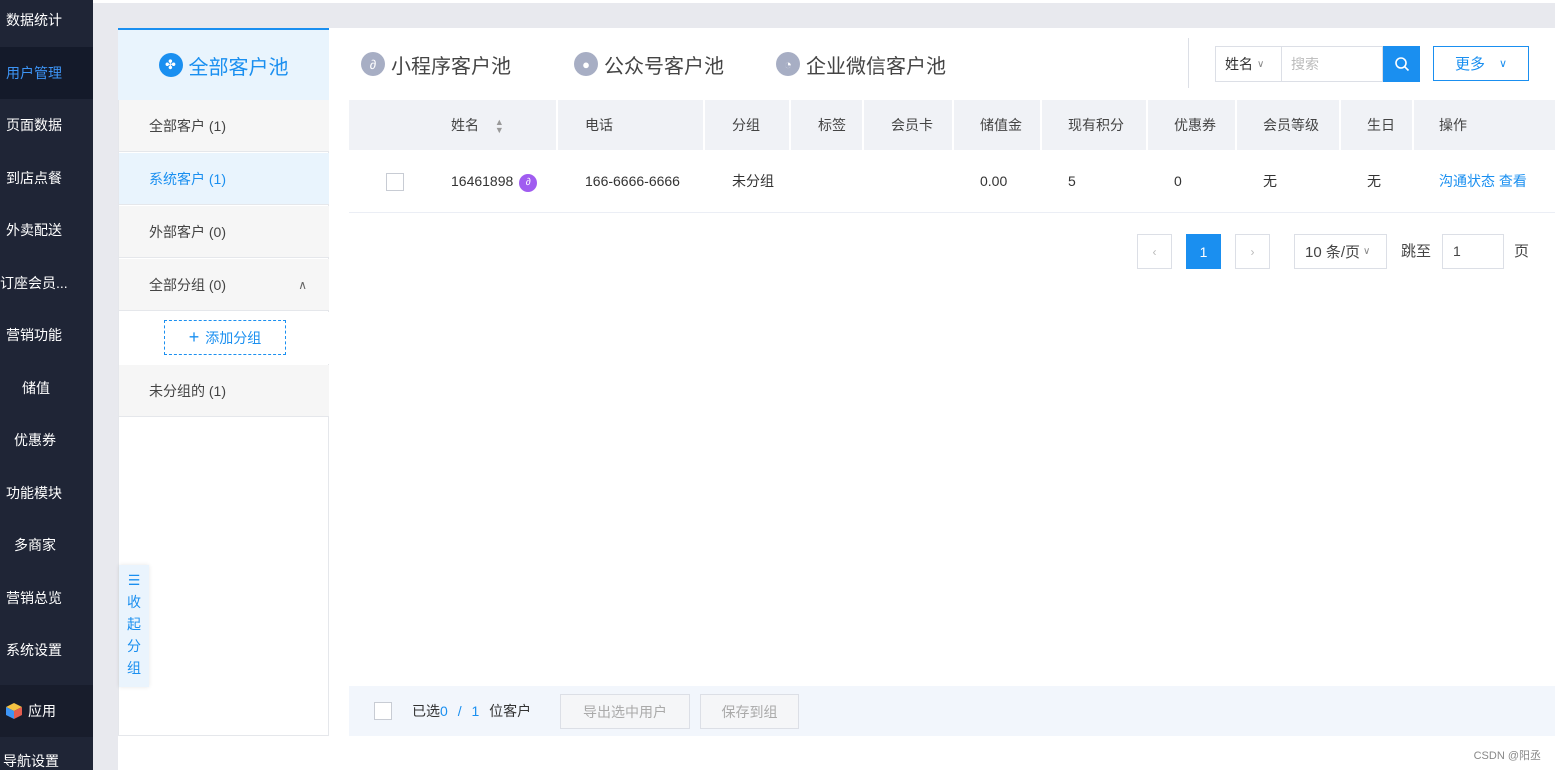 The image size is (1555, 770). What do you see at coordinates (1252, 251) in the screenshot?
I see `next-page-button: ›` at bounding box center [1252, 251].